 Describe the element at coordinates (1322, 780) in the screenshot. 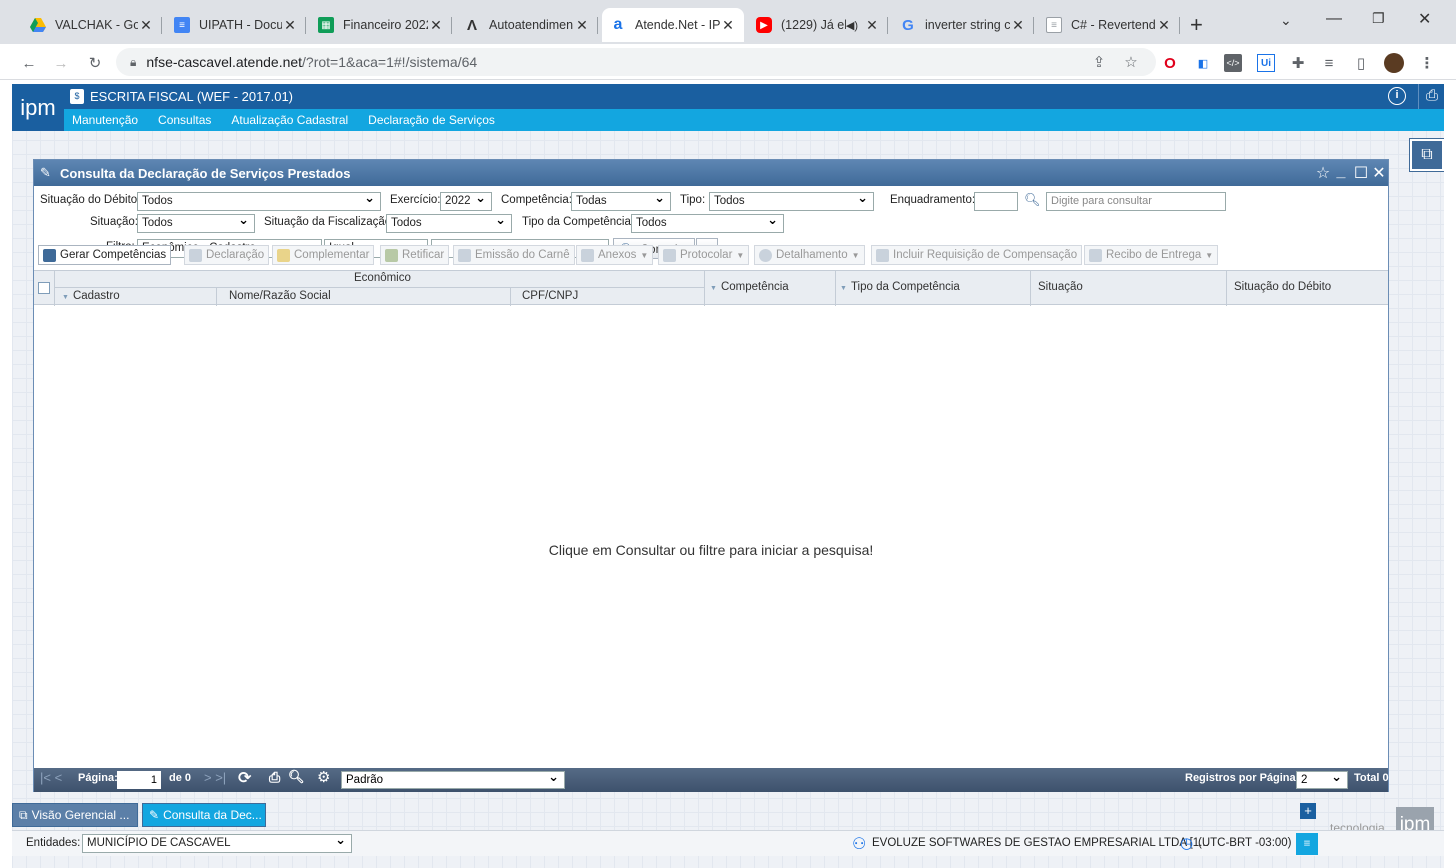

I see `per-page-select: 2` at that location.